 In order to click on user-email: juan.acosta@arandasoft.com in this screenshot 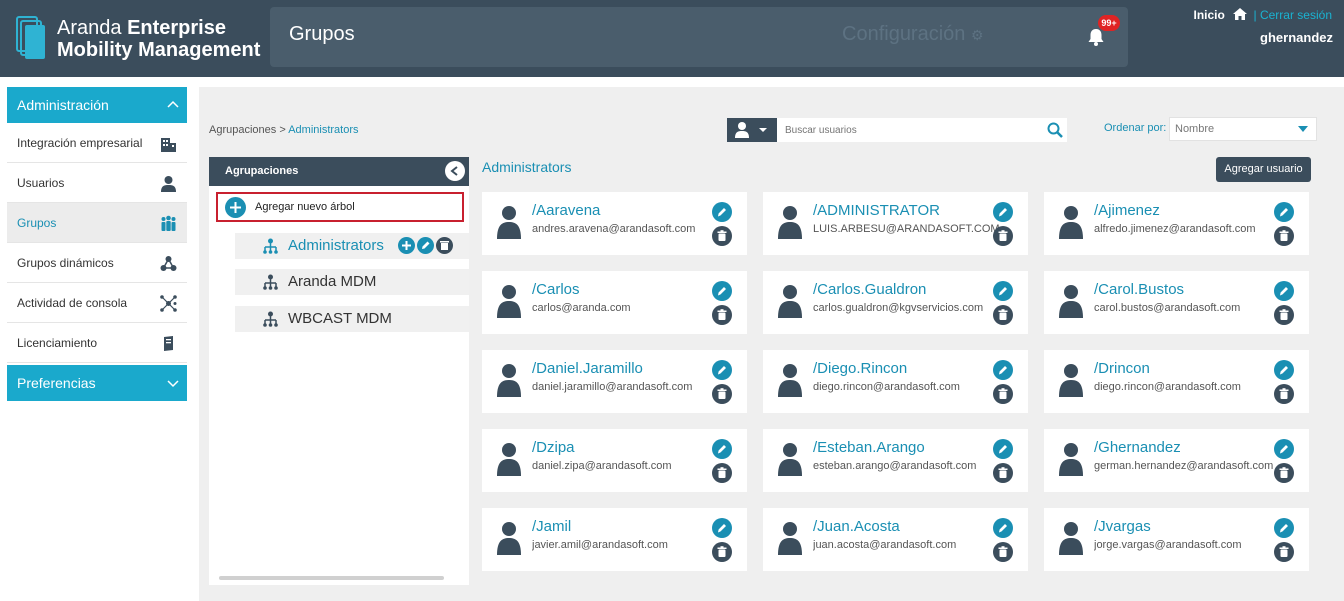, I will do `click(885, 545)`.